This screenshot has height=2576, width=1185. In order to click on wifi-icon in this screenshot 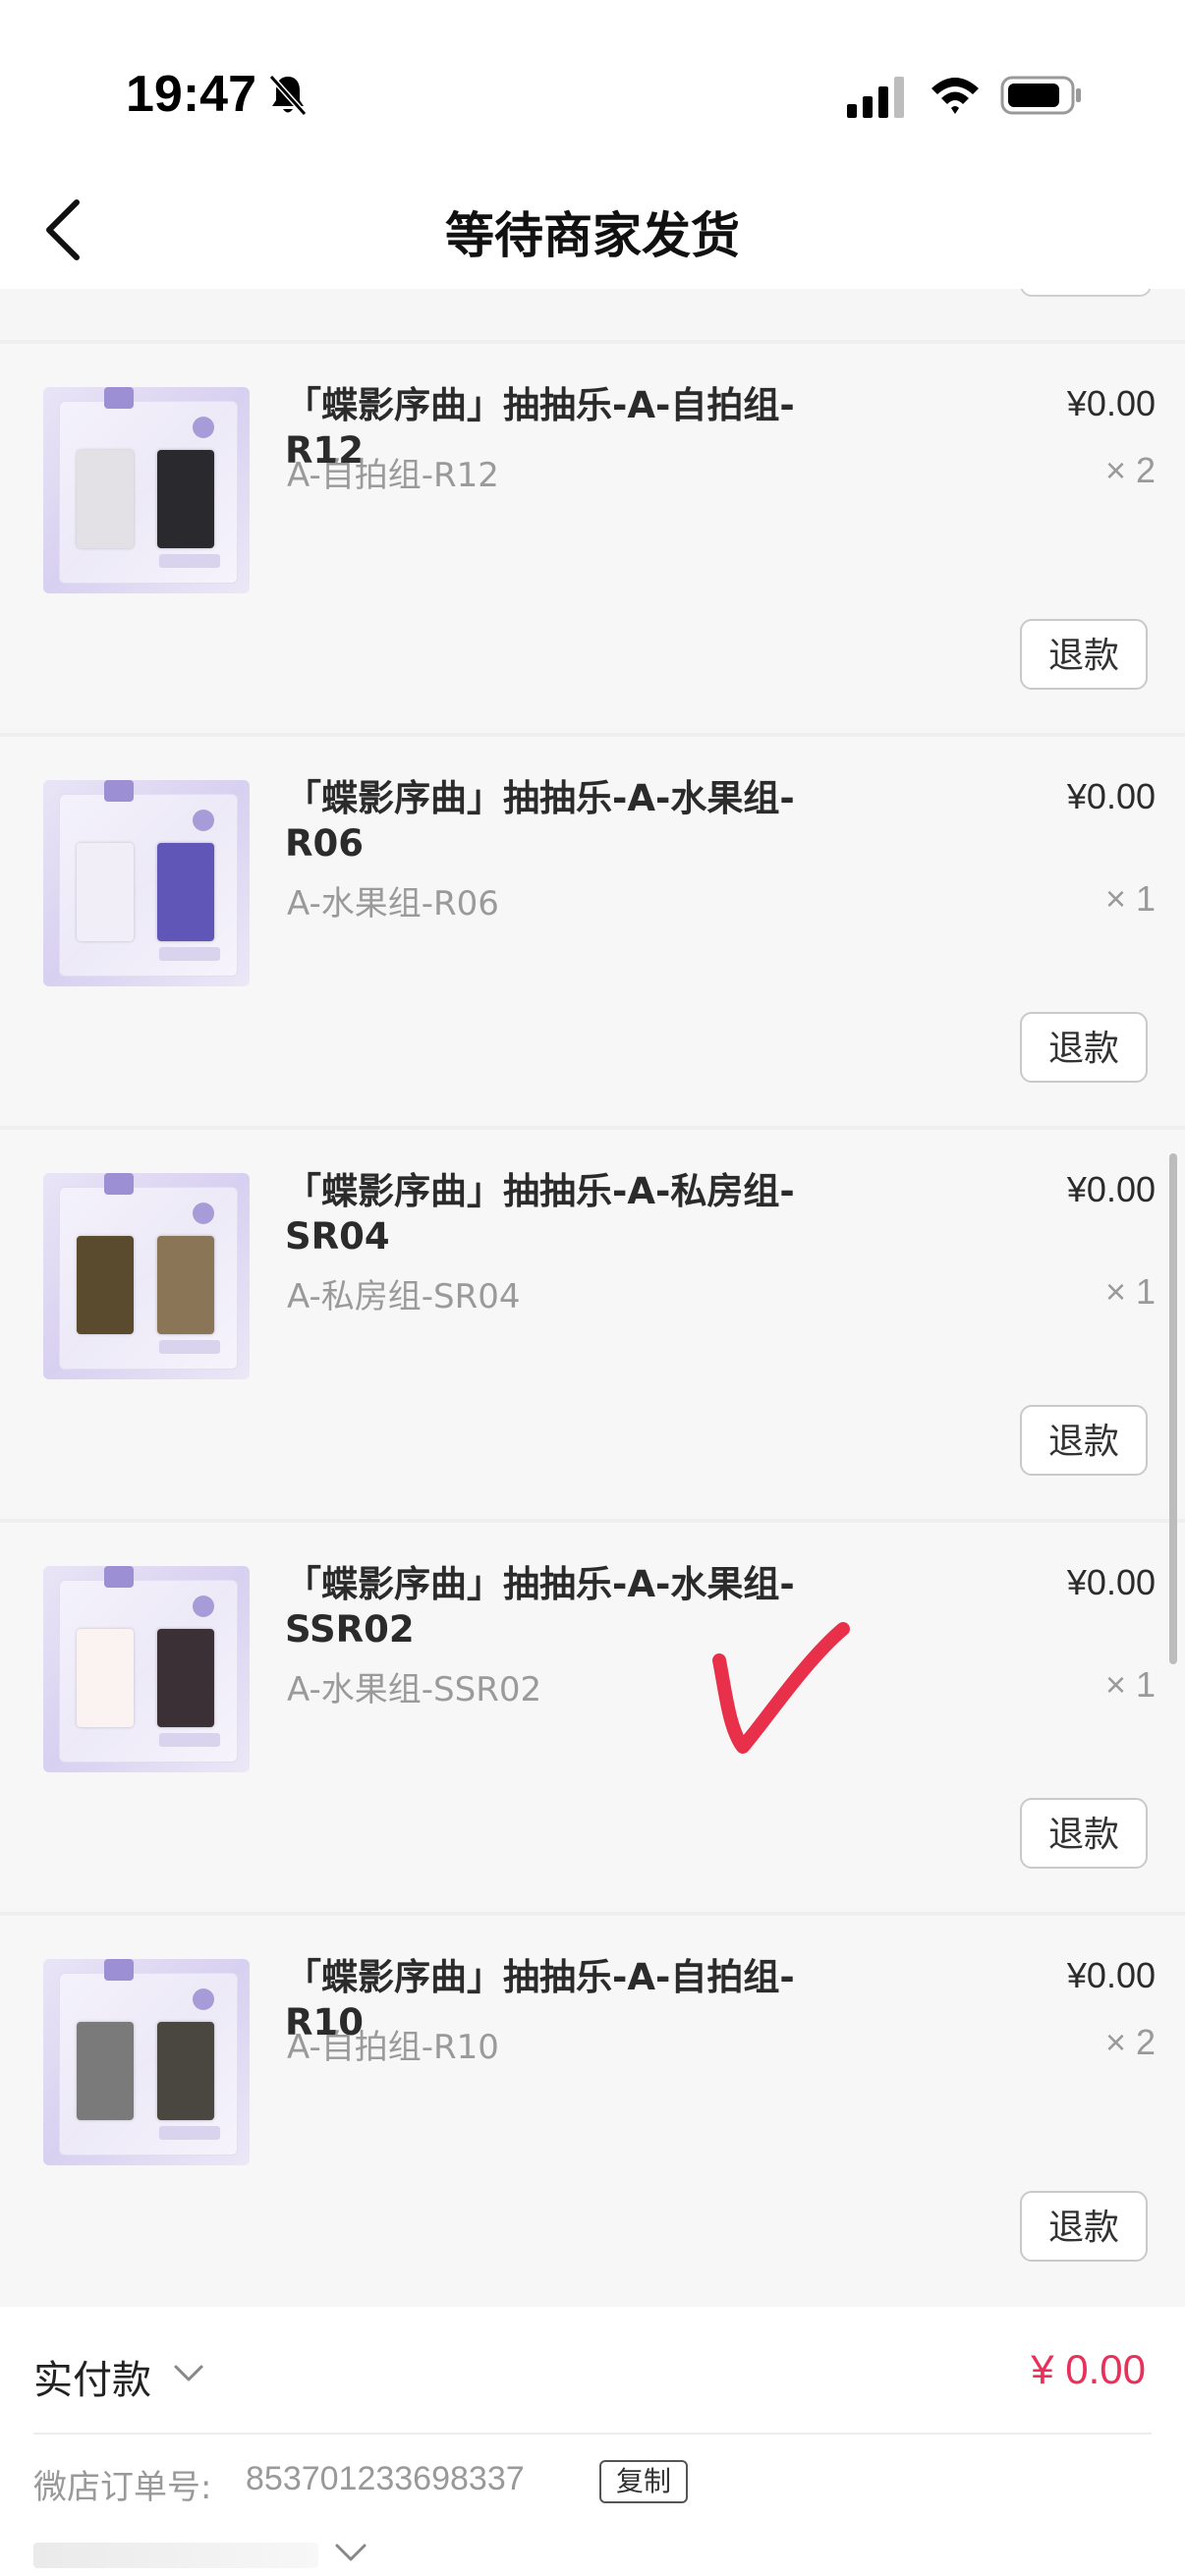, I will do `click(955, 96)`.